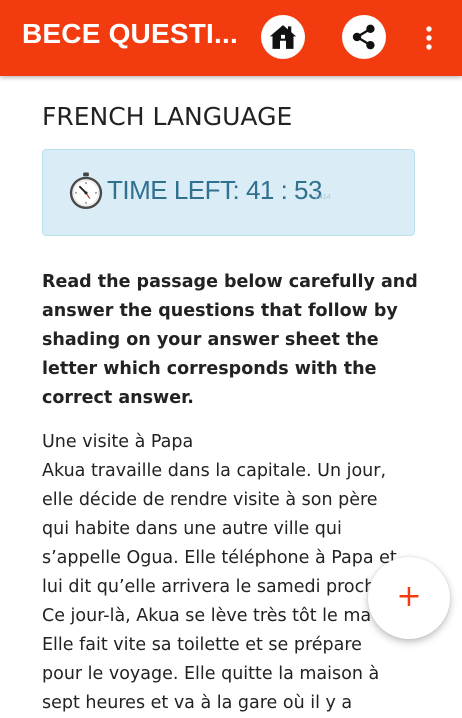 This screenshot has width=462, height=718. I want to click on more-options-button, so click(429, 38).